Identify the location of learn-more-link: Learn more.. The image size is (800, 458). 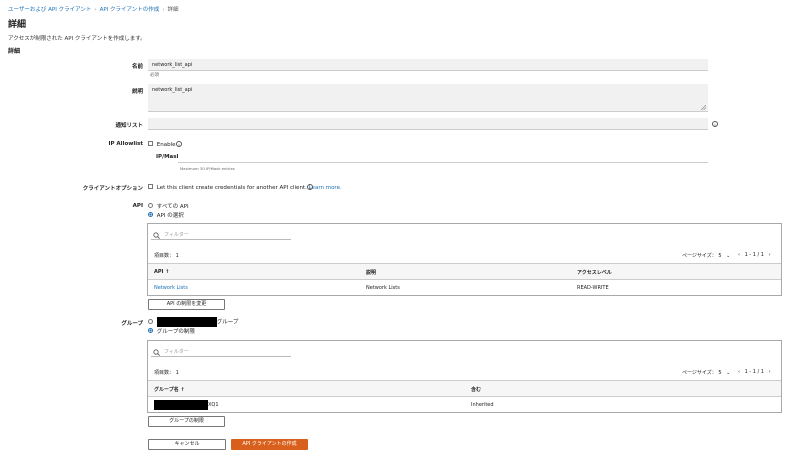
(325, 188).